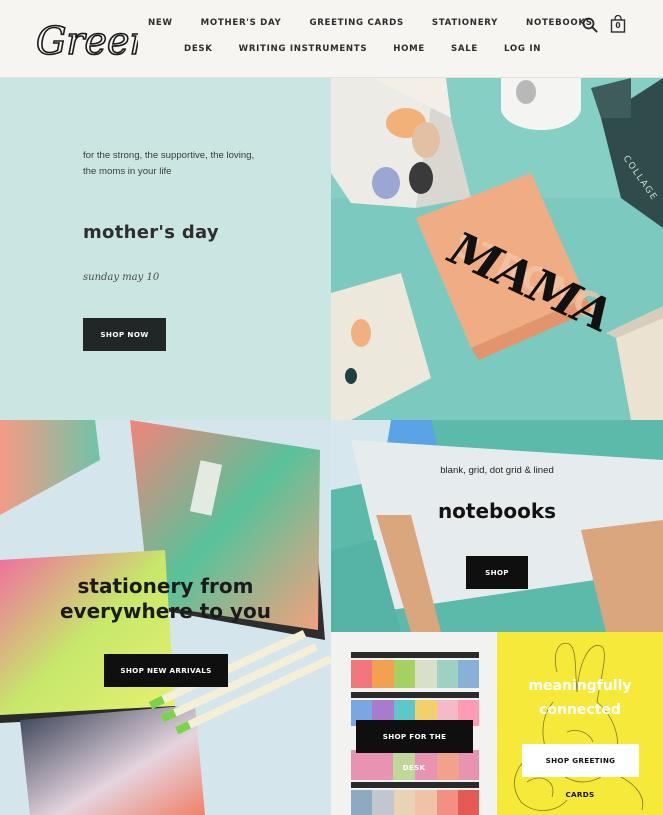 This screenshot has height=815, width=663. What do you see at coordinates (464, 49) in the screenshot?
I see `nav-link-sale: SALE` at bounding box center [464, 49].